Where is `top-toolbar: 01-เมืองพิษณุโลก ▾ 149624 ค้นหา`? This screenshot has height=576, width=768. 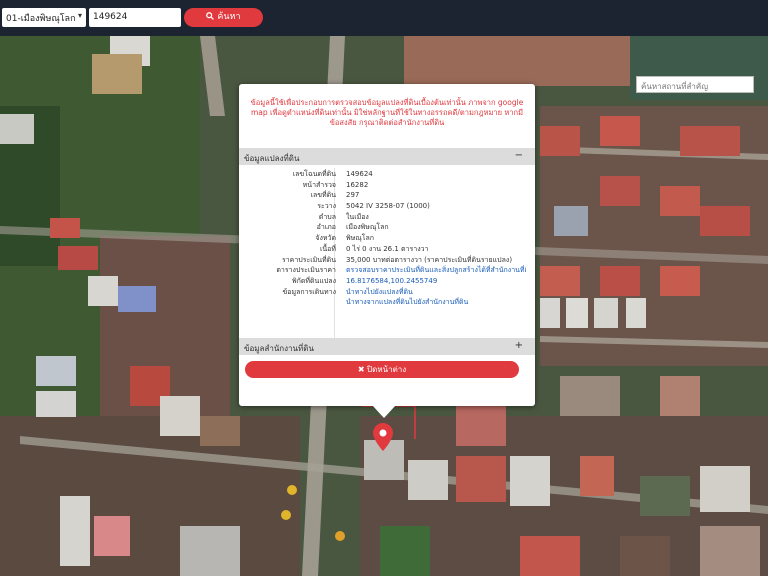
top-toolbar: 01-เมืองพิษณุโลก ▾ 149624 ค้นหา is located at coordinates (384, 18).